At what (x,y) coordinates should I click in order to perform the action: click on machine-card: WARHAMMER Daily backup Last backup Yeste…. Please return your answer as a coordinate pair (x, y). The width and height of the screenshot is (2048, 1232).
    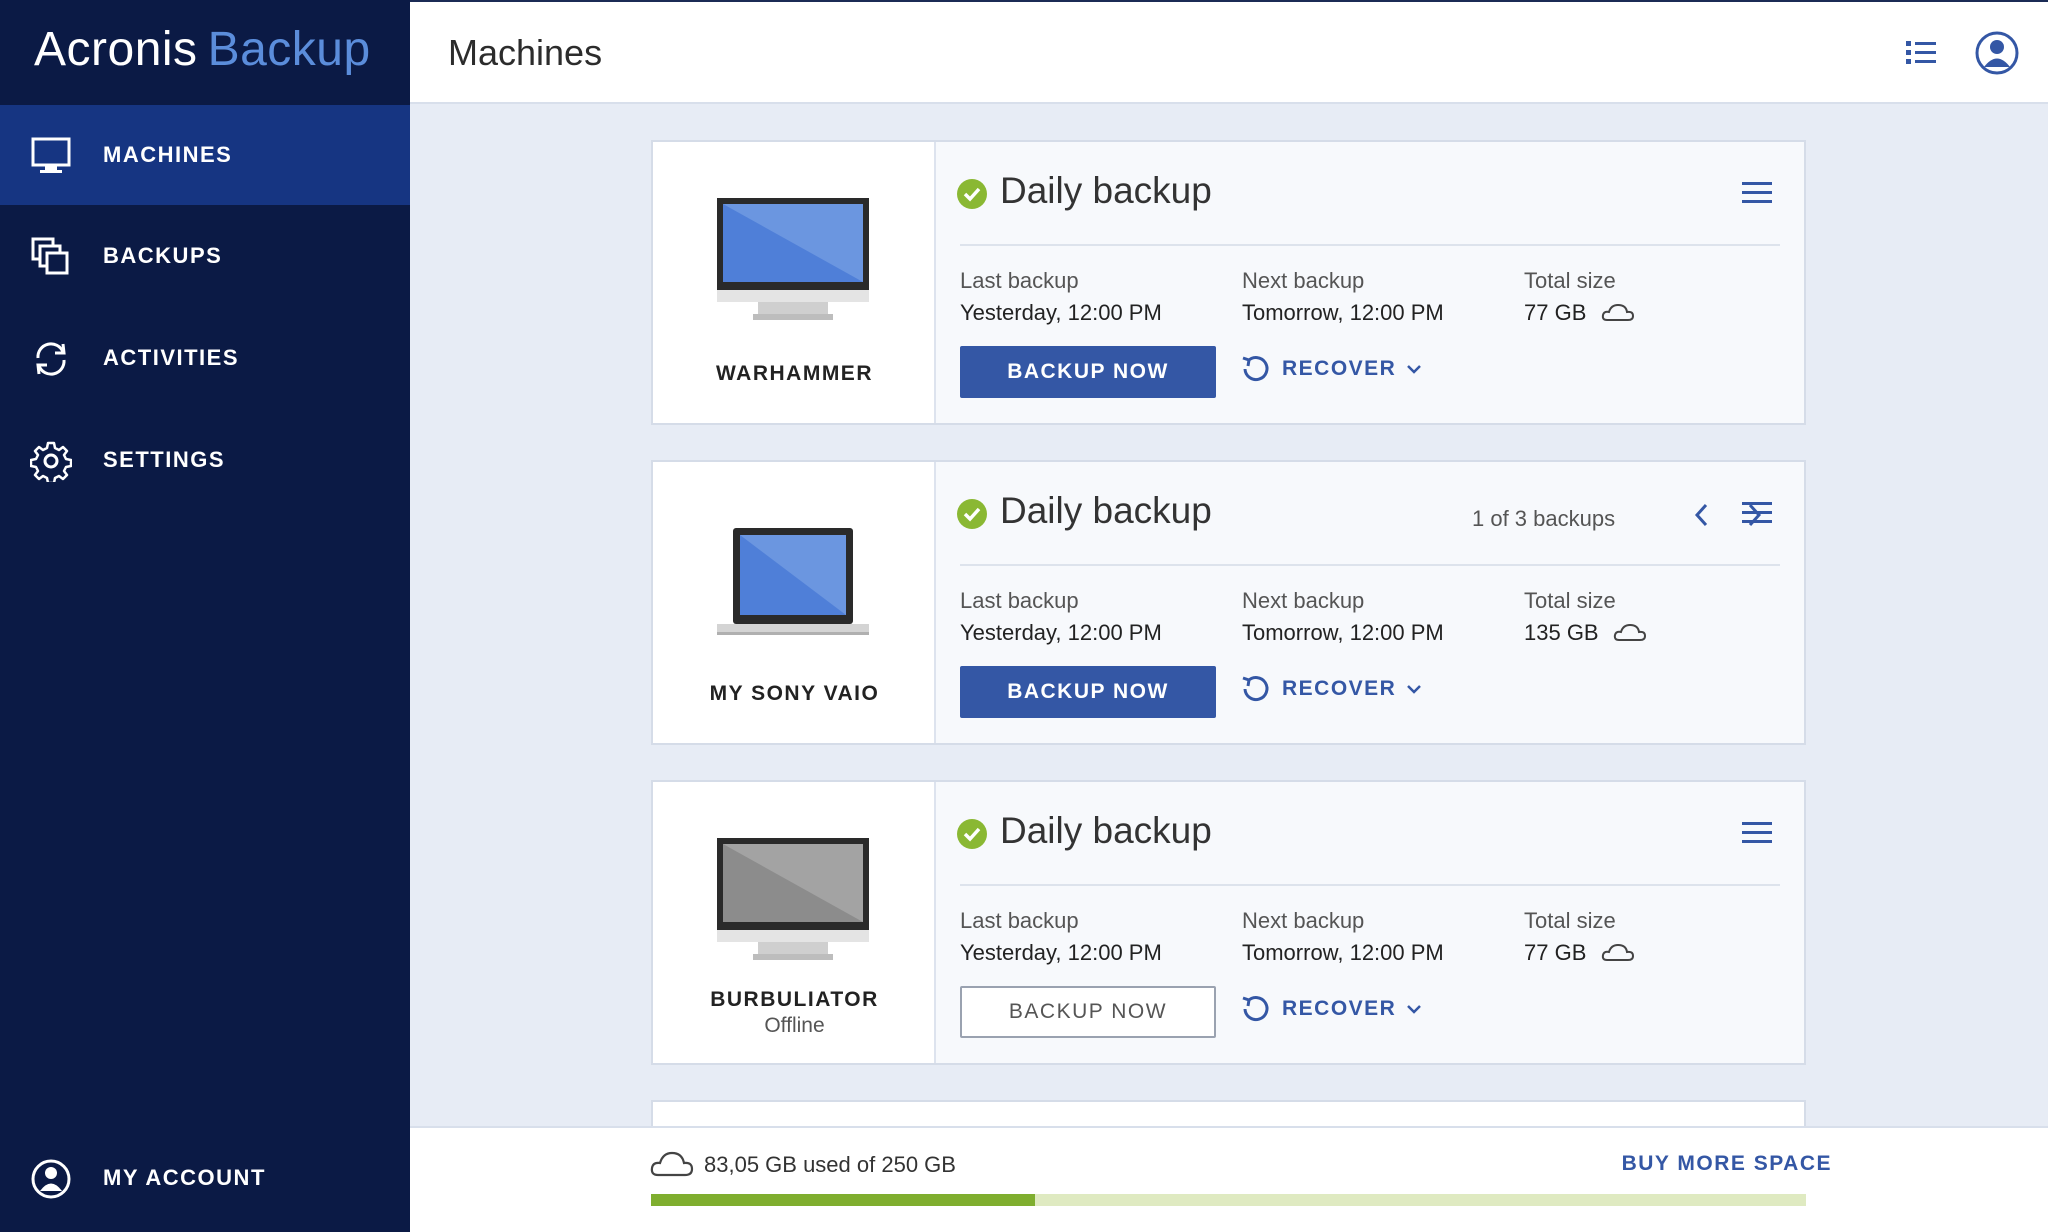
    Looking at the image, I should click on (1228, 282).